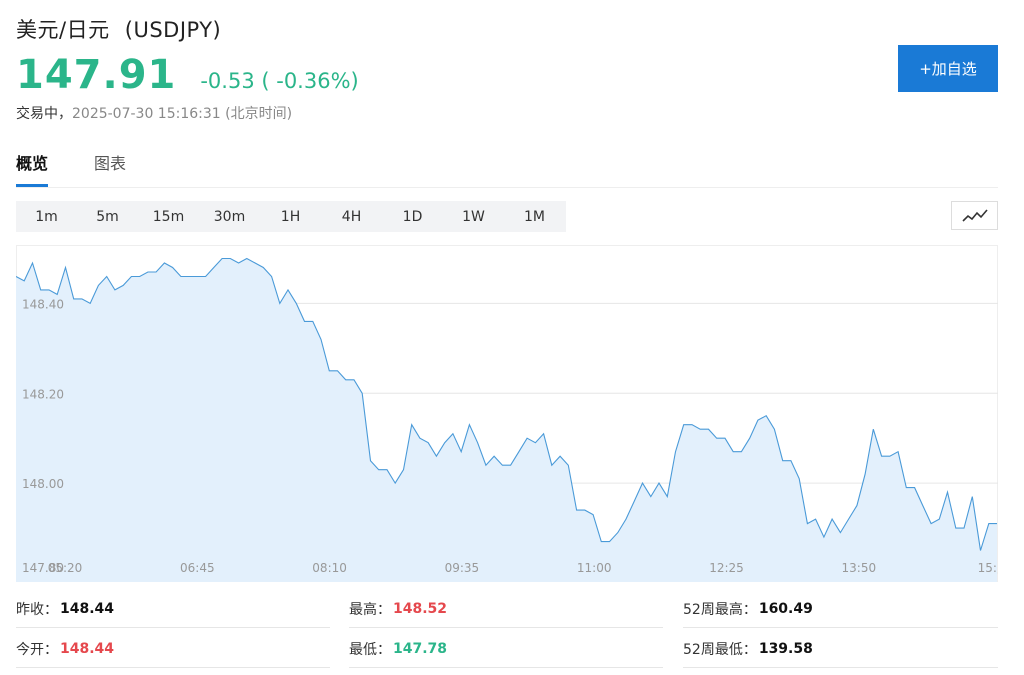 This screenshot has height=675, width=1024. I want to click on range-15m: 15m, so click(168, 216).